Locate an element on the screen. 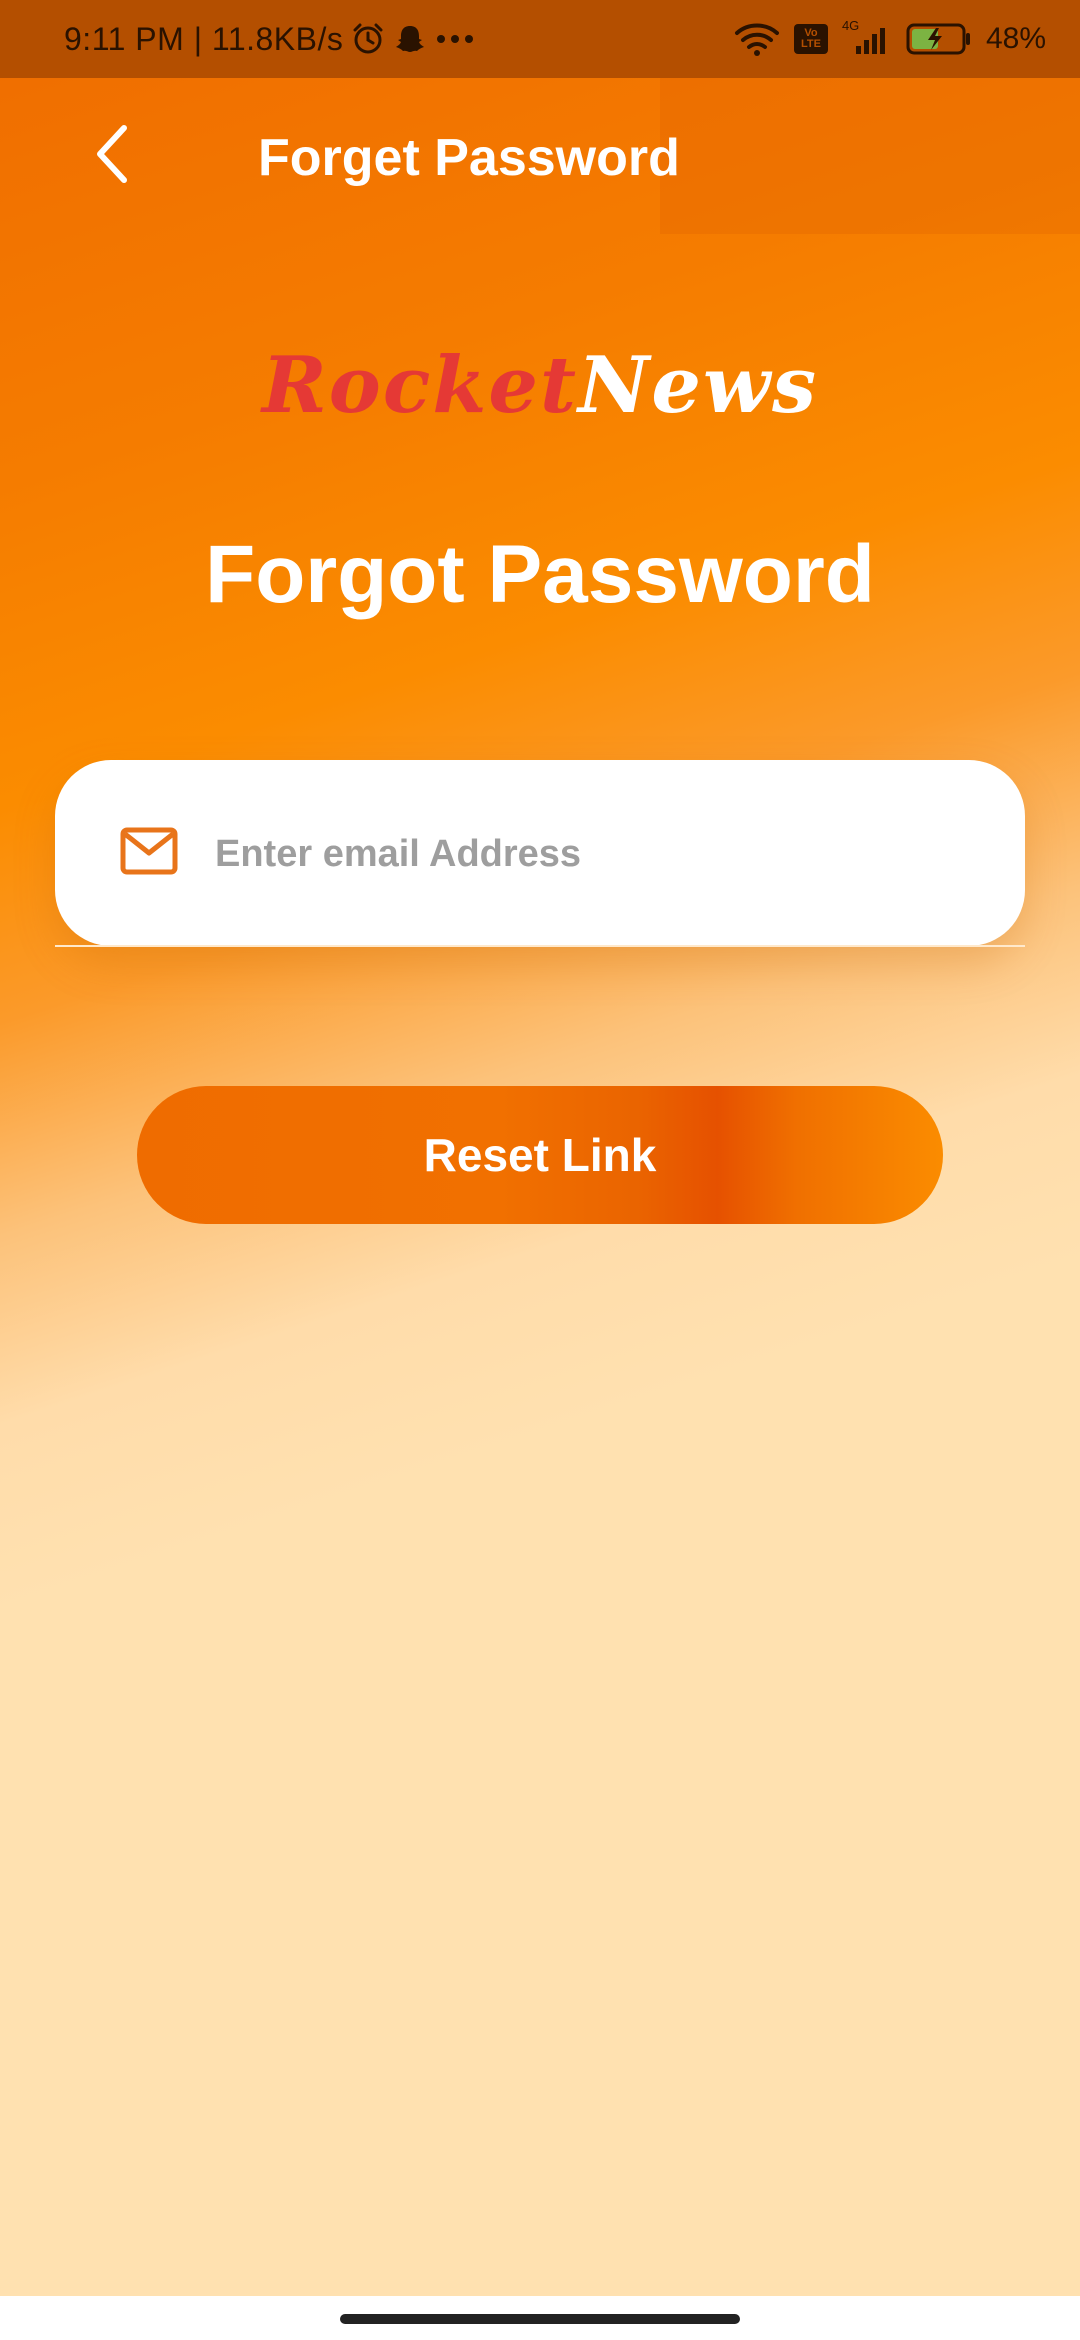  battery-percent: 48% is located at coordinates (1015, 38).